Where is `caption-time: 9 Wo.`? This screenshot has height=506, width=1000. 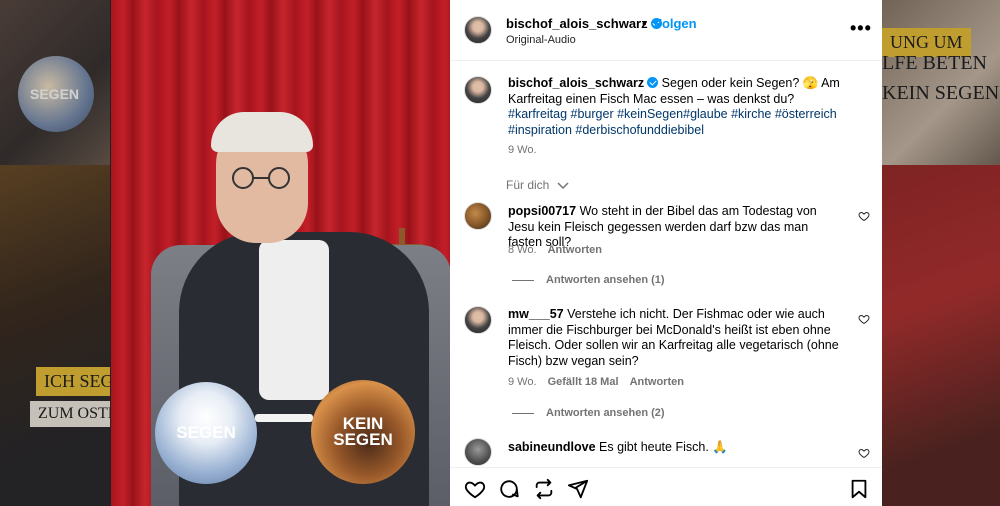 caption-time: 9 Wo. is located at coordinates (522, 150).